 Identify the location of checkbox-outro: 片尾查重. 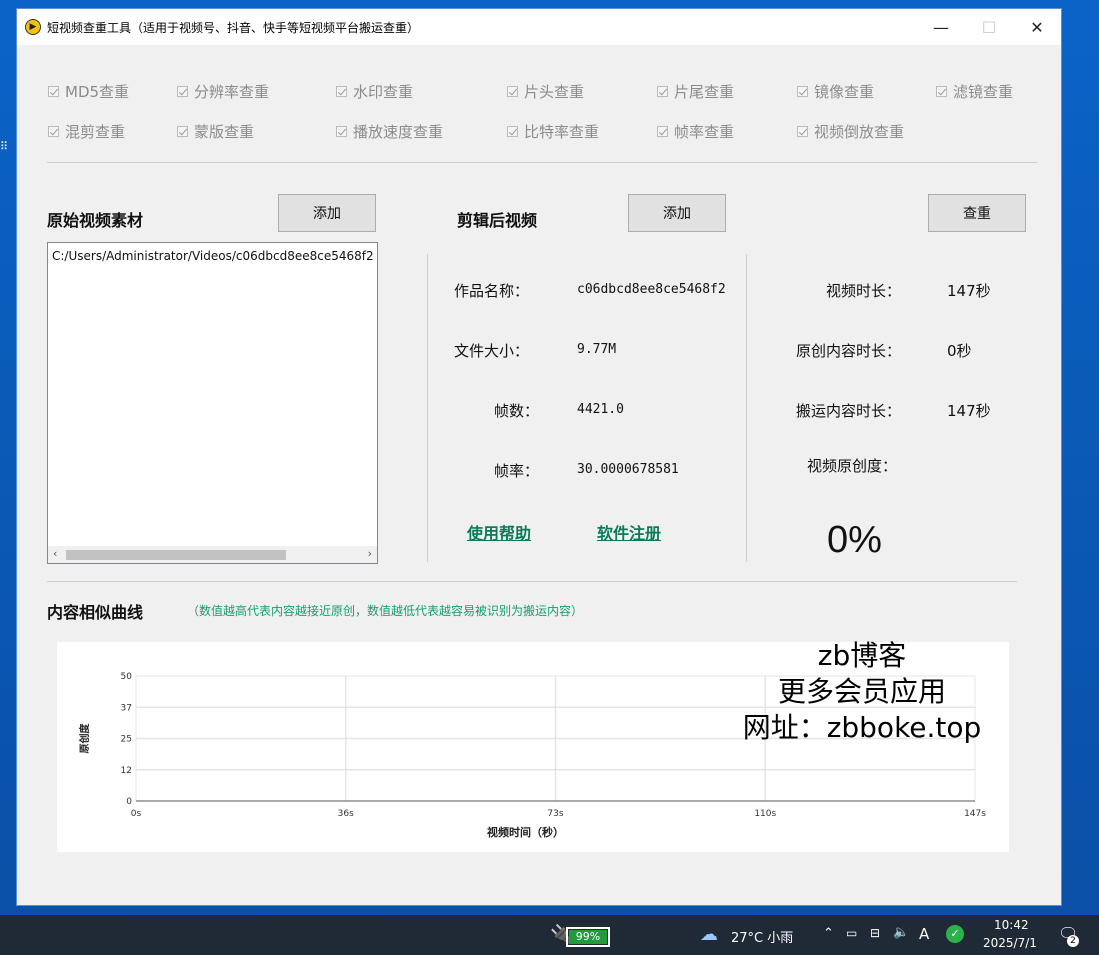
(695, 91).